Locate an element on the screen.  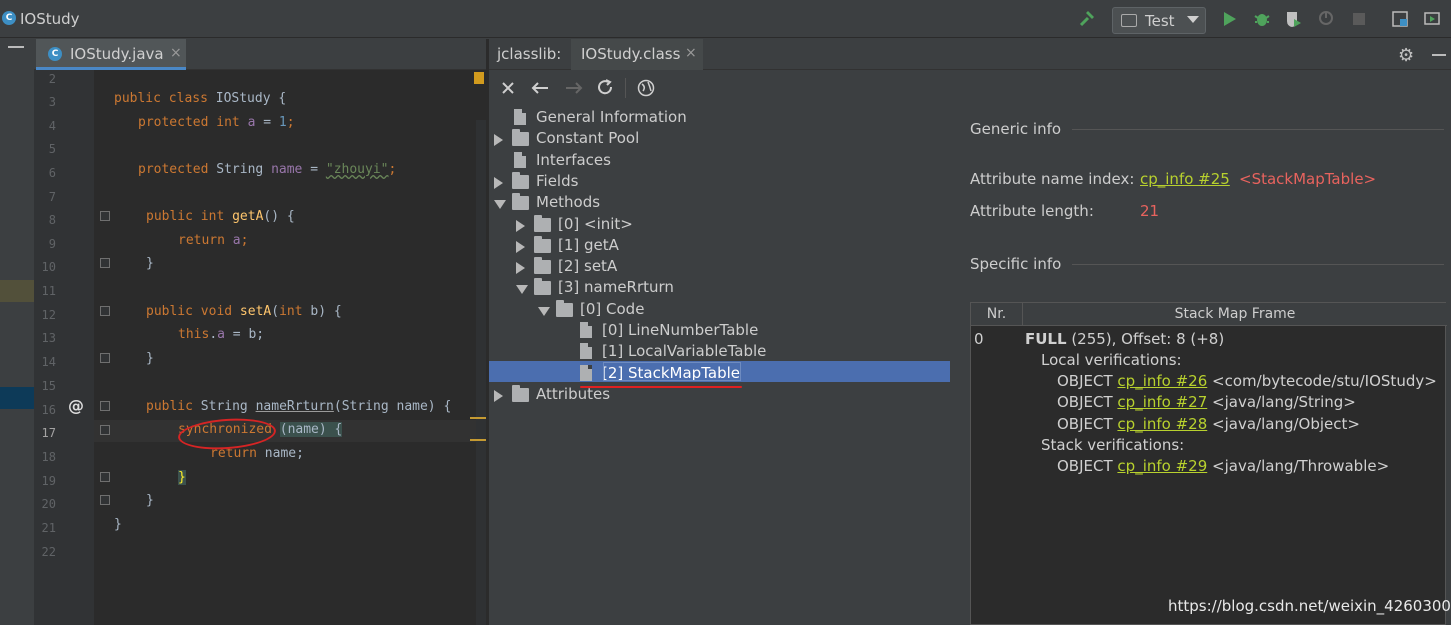
token: ; is located at coordinates (244, 240).